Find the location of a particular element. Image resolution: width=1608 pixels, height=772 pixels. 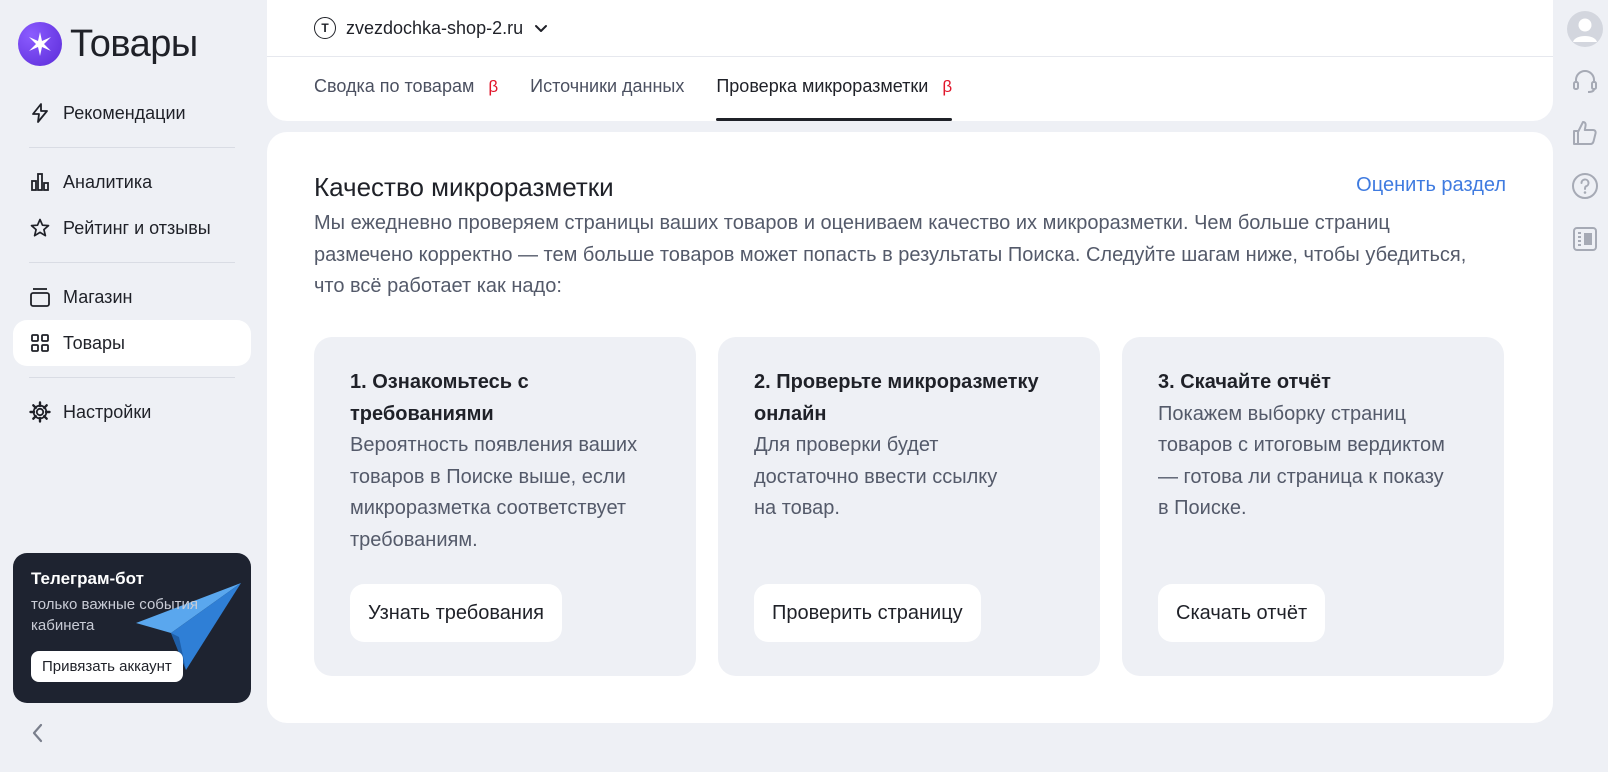

tab-products-summary: Сводка по товарам β is located at coordinates (406, 89).